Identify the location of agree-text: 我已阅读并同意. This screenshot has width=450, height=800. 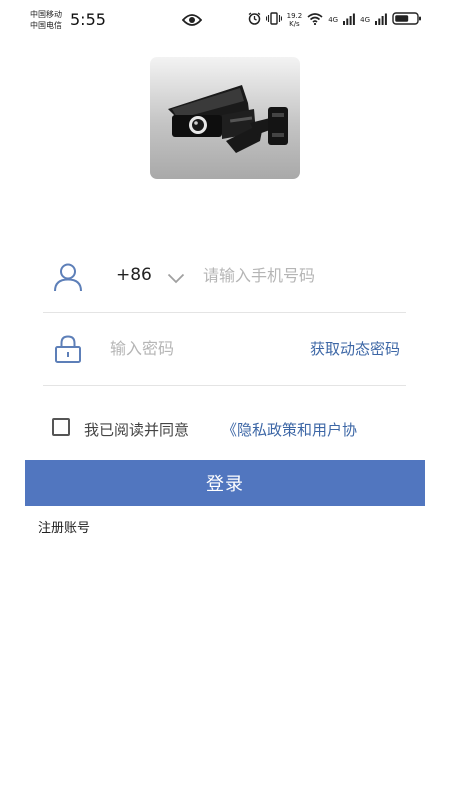
(137, 430).